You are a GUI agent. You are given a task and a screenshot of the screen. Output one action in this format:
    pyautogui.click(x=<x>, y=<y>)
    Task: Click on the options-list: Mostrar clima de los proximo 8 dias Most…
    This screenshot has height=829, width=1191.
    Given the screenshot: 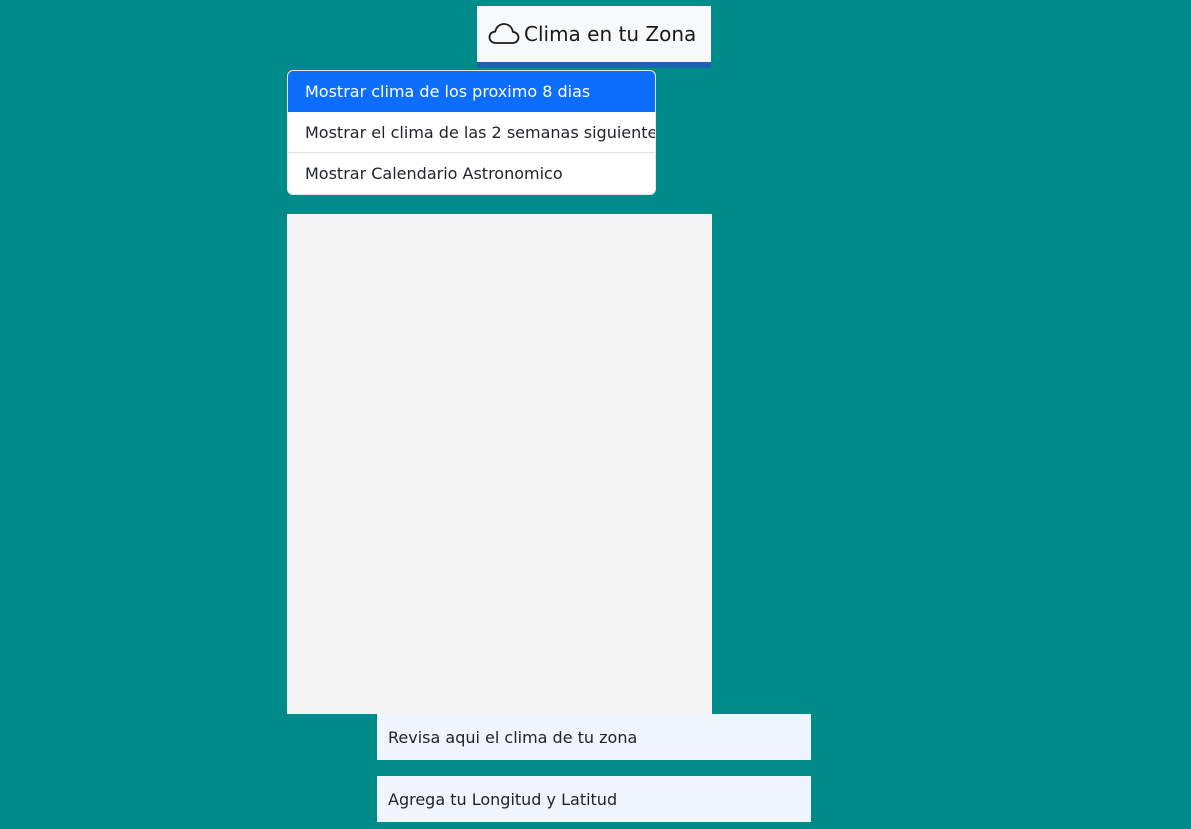 What is the action you would take?
    pyautogui.click(x=471, y=132)
    